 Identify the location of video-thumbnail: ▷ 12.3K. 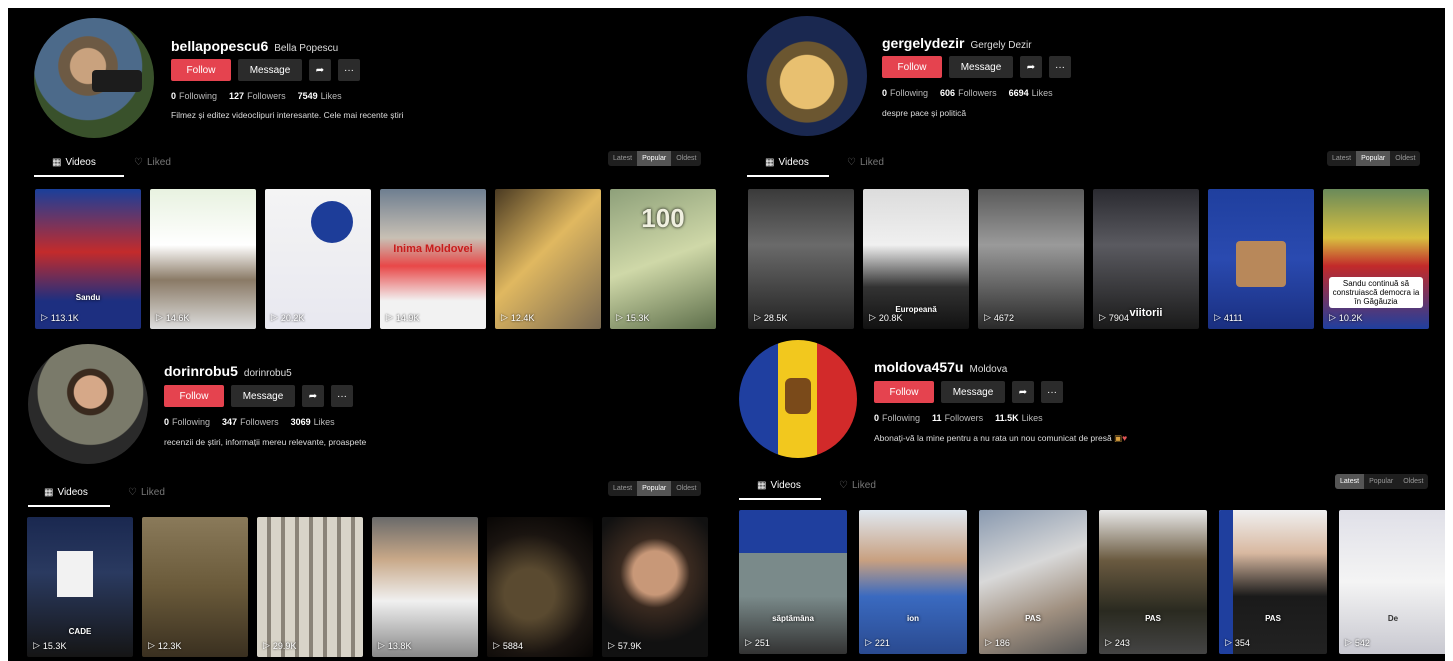
(195, 587).